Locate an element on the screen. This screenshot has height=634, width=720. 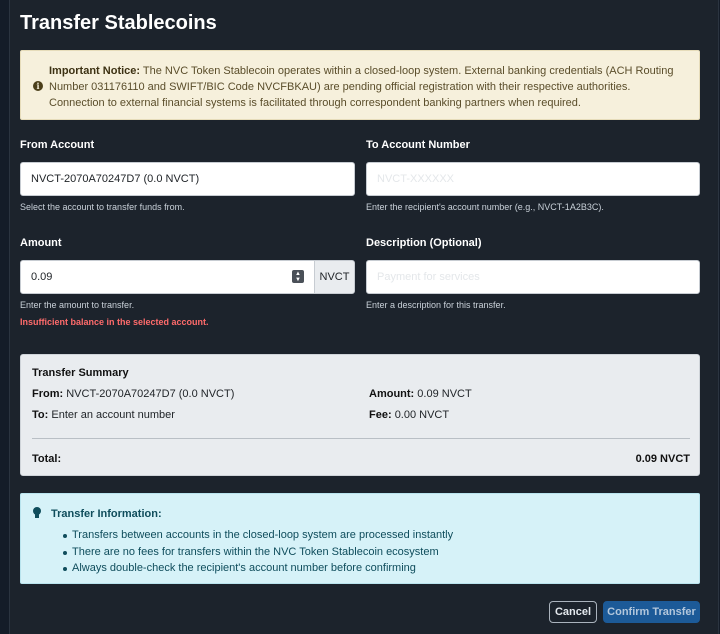
amount-value: 0.09 is located at coordinates (42, 277).